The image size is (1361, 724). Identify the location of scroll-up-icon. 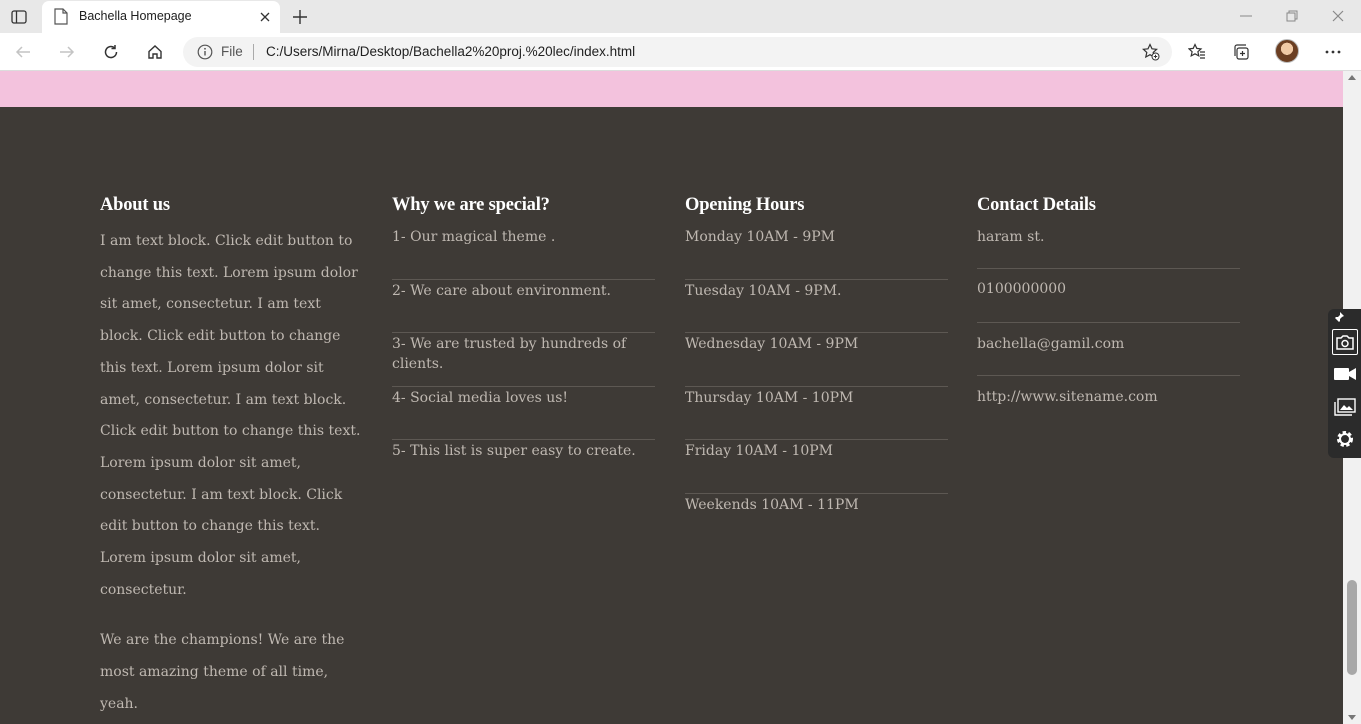
(1352, 77).